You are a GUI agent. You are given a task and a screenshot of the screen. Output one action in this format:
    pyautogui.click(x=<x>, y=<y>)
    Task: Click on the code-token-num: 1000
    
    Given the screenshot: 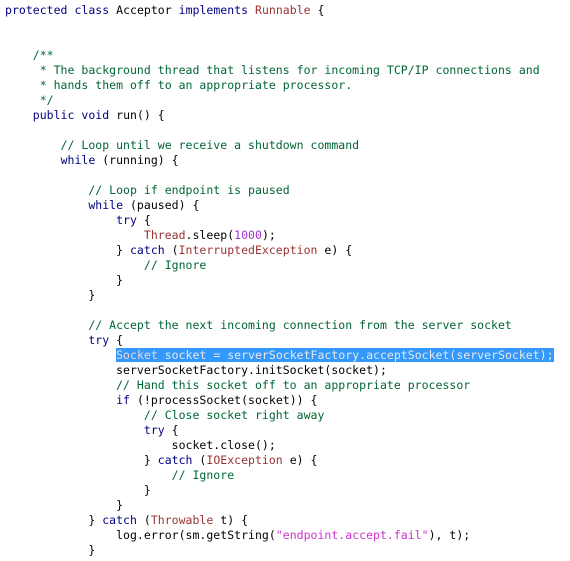 What is the action you would take?
    pyautogui.click(x=248, y=235)
    